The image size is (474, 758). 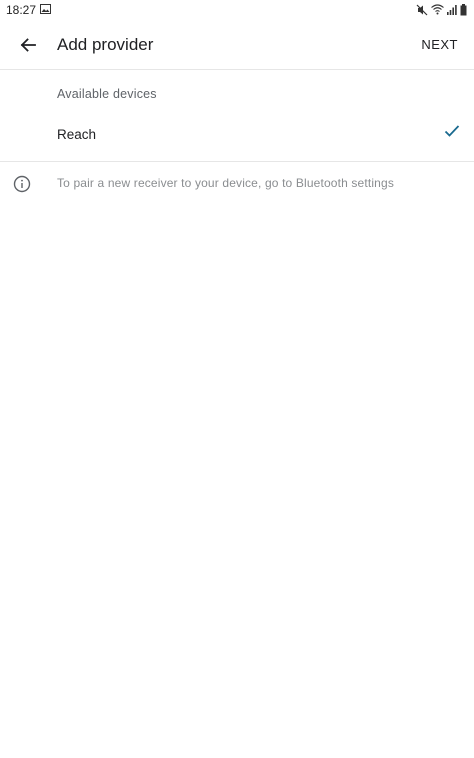 What do you see at coordinates (237, 161) in the screenshot?
I see `divider` at bounding box center [237, 161].